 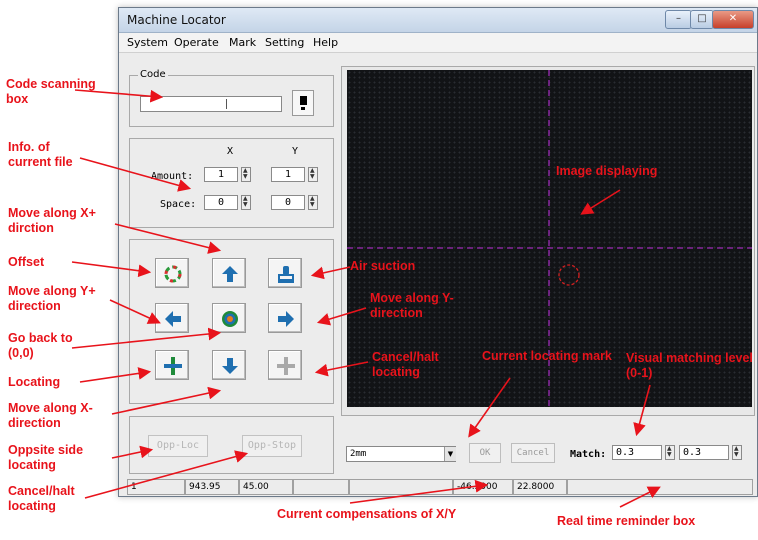 What do you see at coordinates (46, 457) in the screenshot?
I see `annotation-opposite-side: Oppsite side locating` at bounding box center [46, 457].